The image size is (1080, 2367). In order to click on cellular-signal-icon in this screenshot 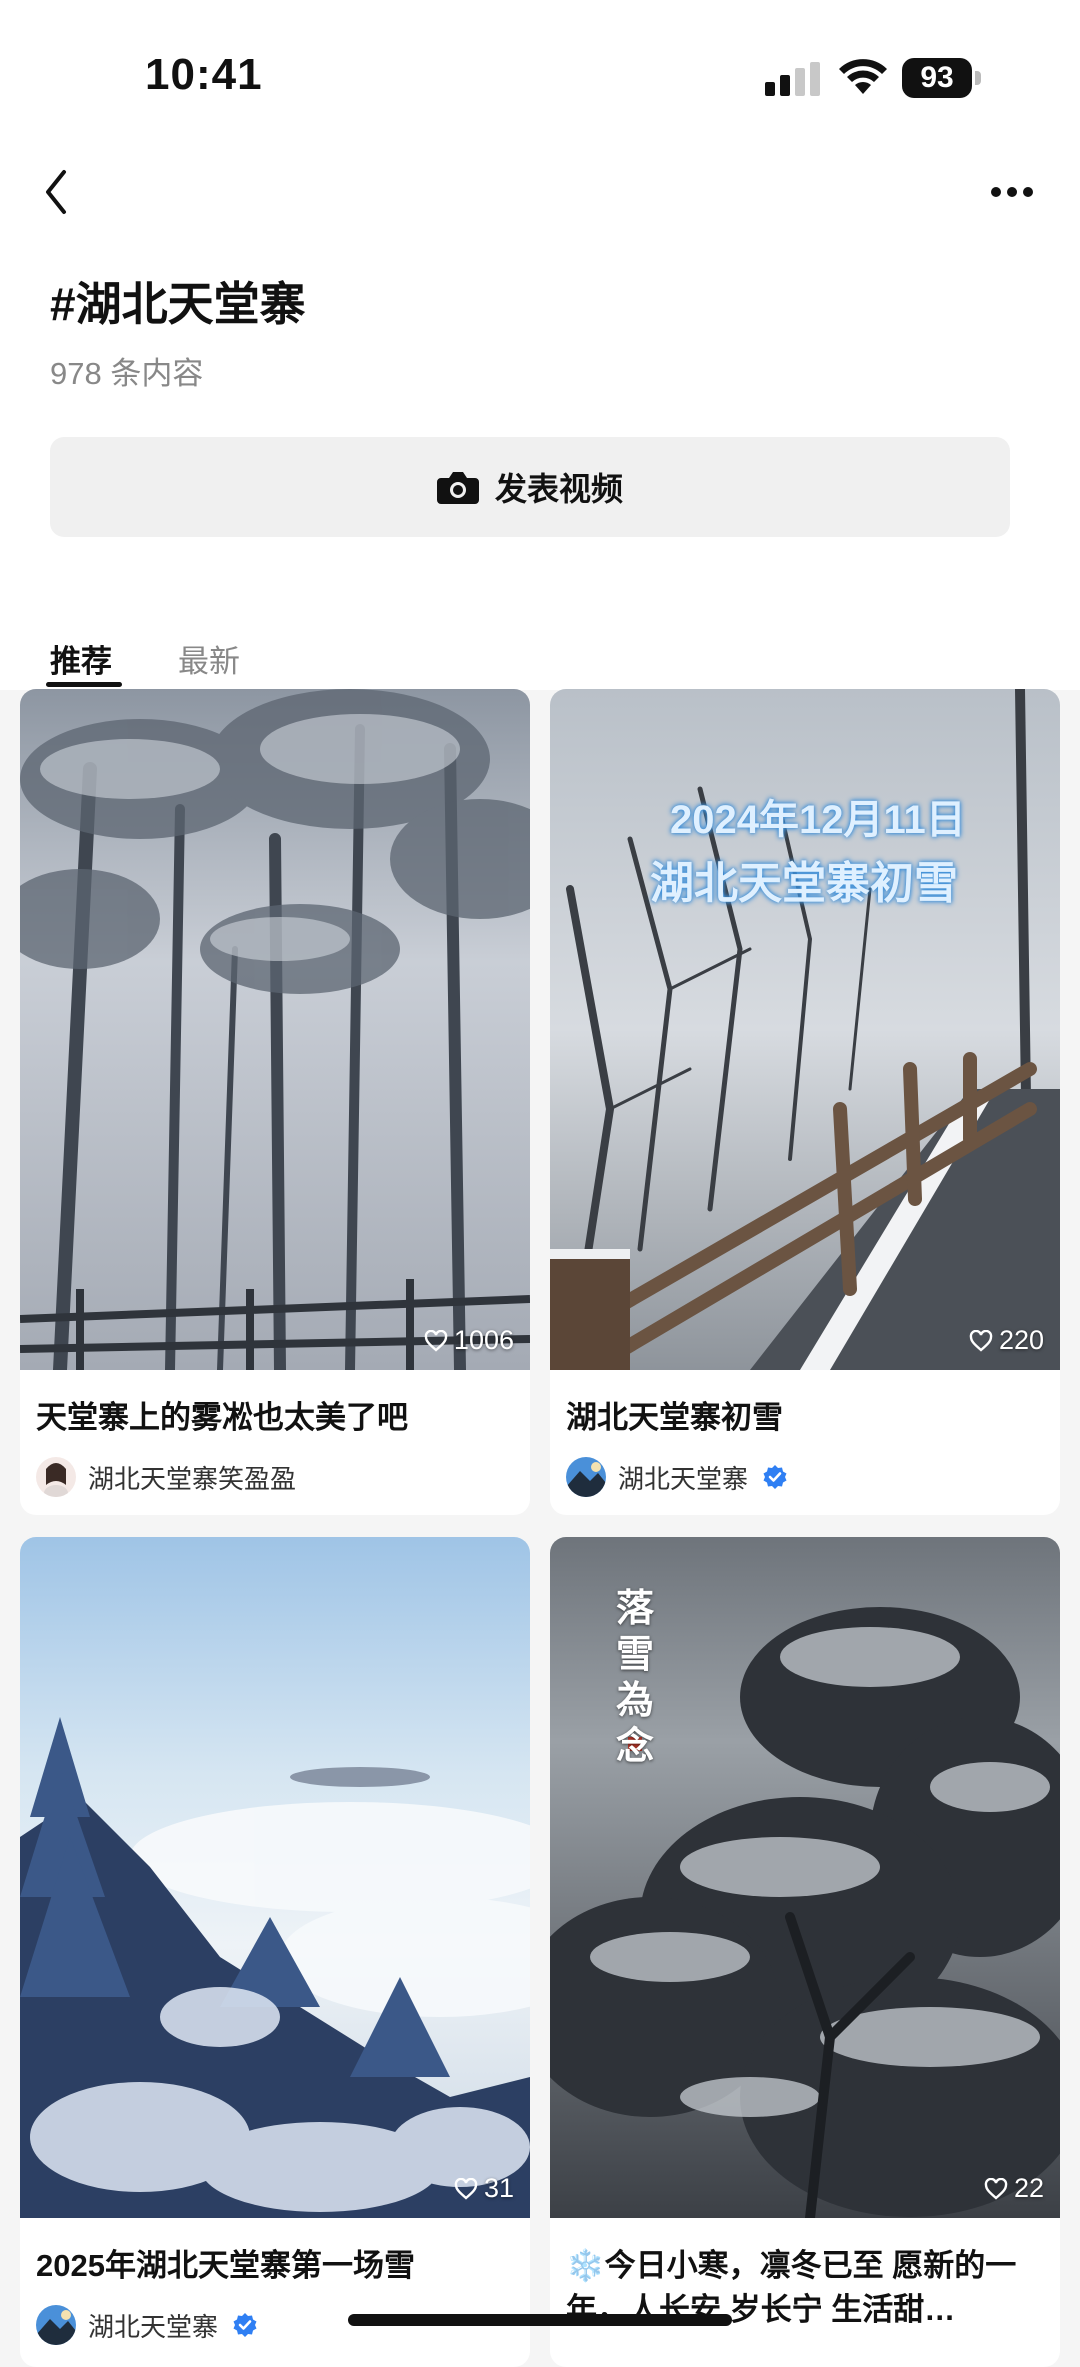, I will do `click(792, 79)`.